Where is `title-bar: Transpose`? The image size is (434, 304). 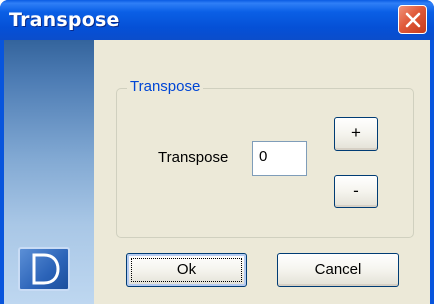 title-bar: Transpose is located at coordinates (217, 20).